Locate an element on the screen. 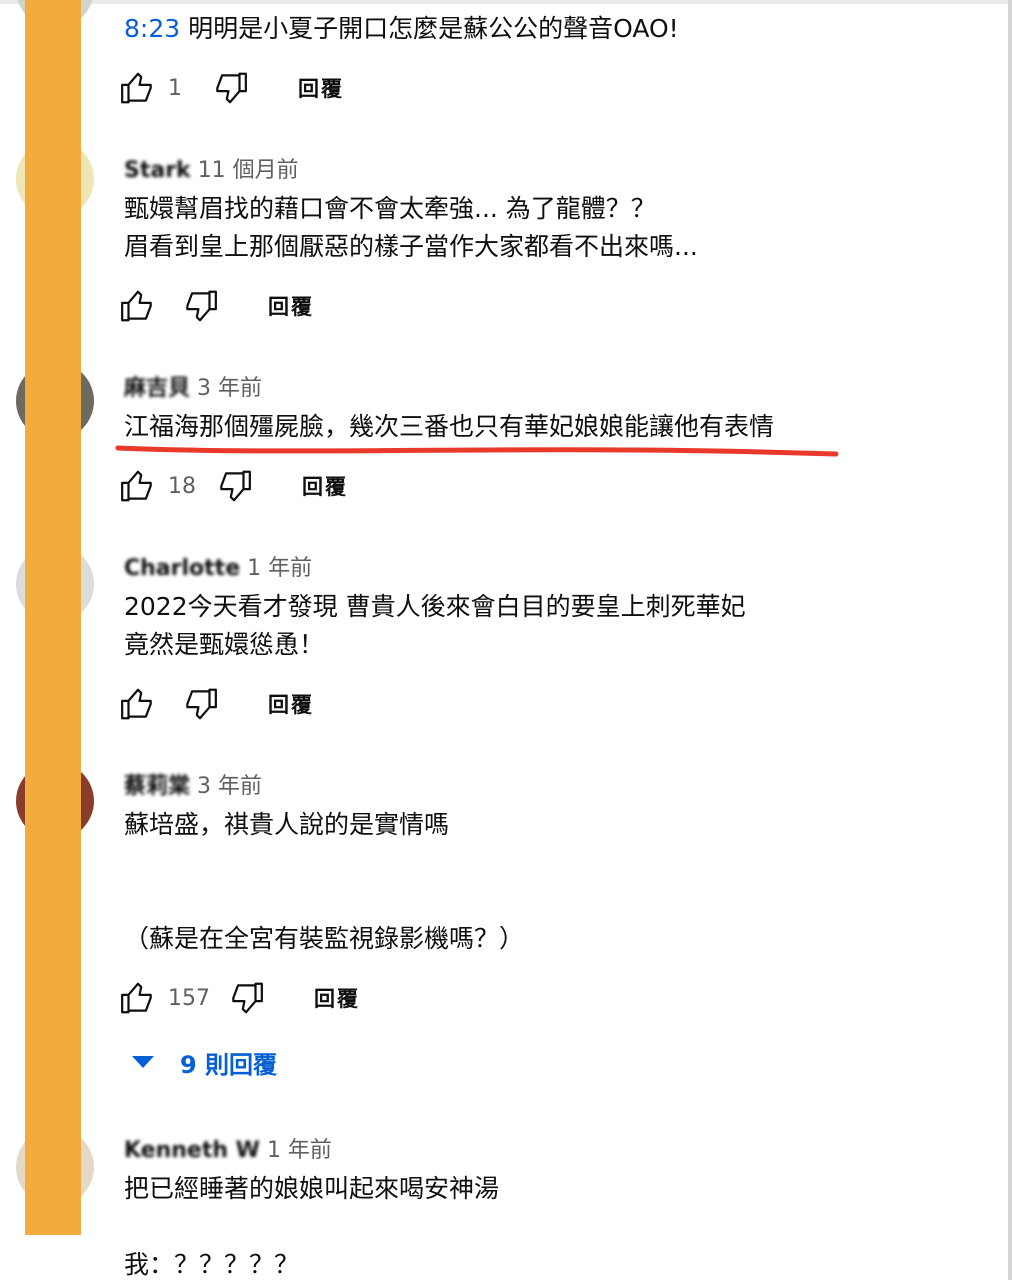 This screenshot has width=1012, height=1284. author-name: 蔡莉棠 is located at coordinates (157, 786).